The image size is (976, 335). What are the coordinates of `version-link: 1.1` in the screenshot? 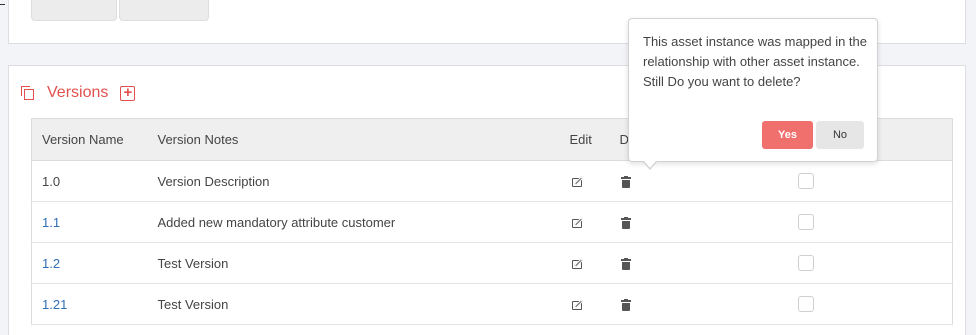 It's located at (51, 222).